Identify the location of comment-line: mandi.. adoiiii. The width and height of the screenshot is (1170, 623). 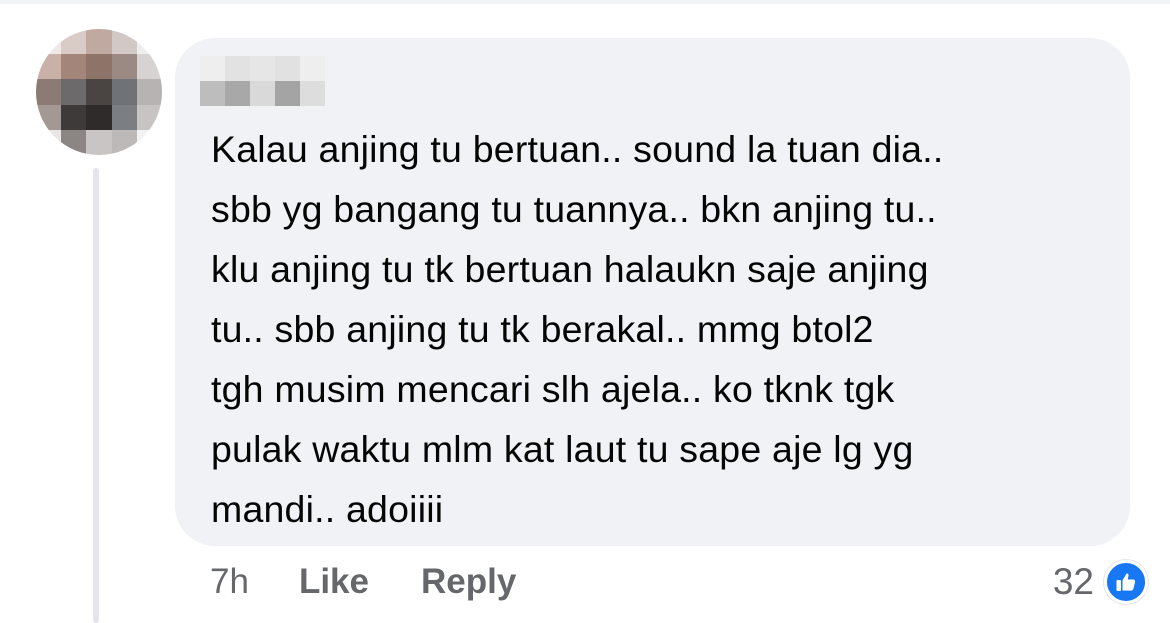
(327, 509).